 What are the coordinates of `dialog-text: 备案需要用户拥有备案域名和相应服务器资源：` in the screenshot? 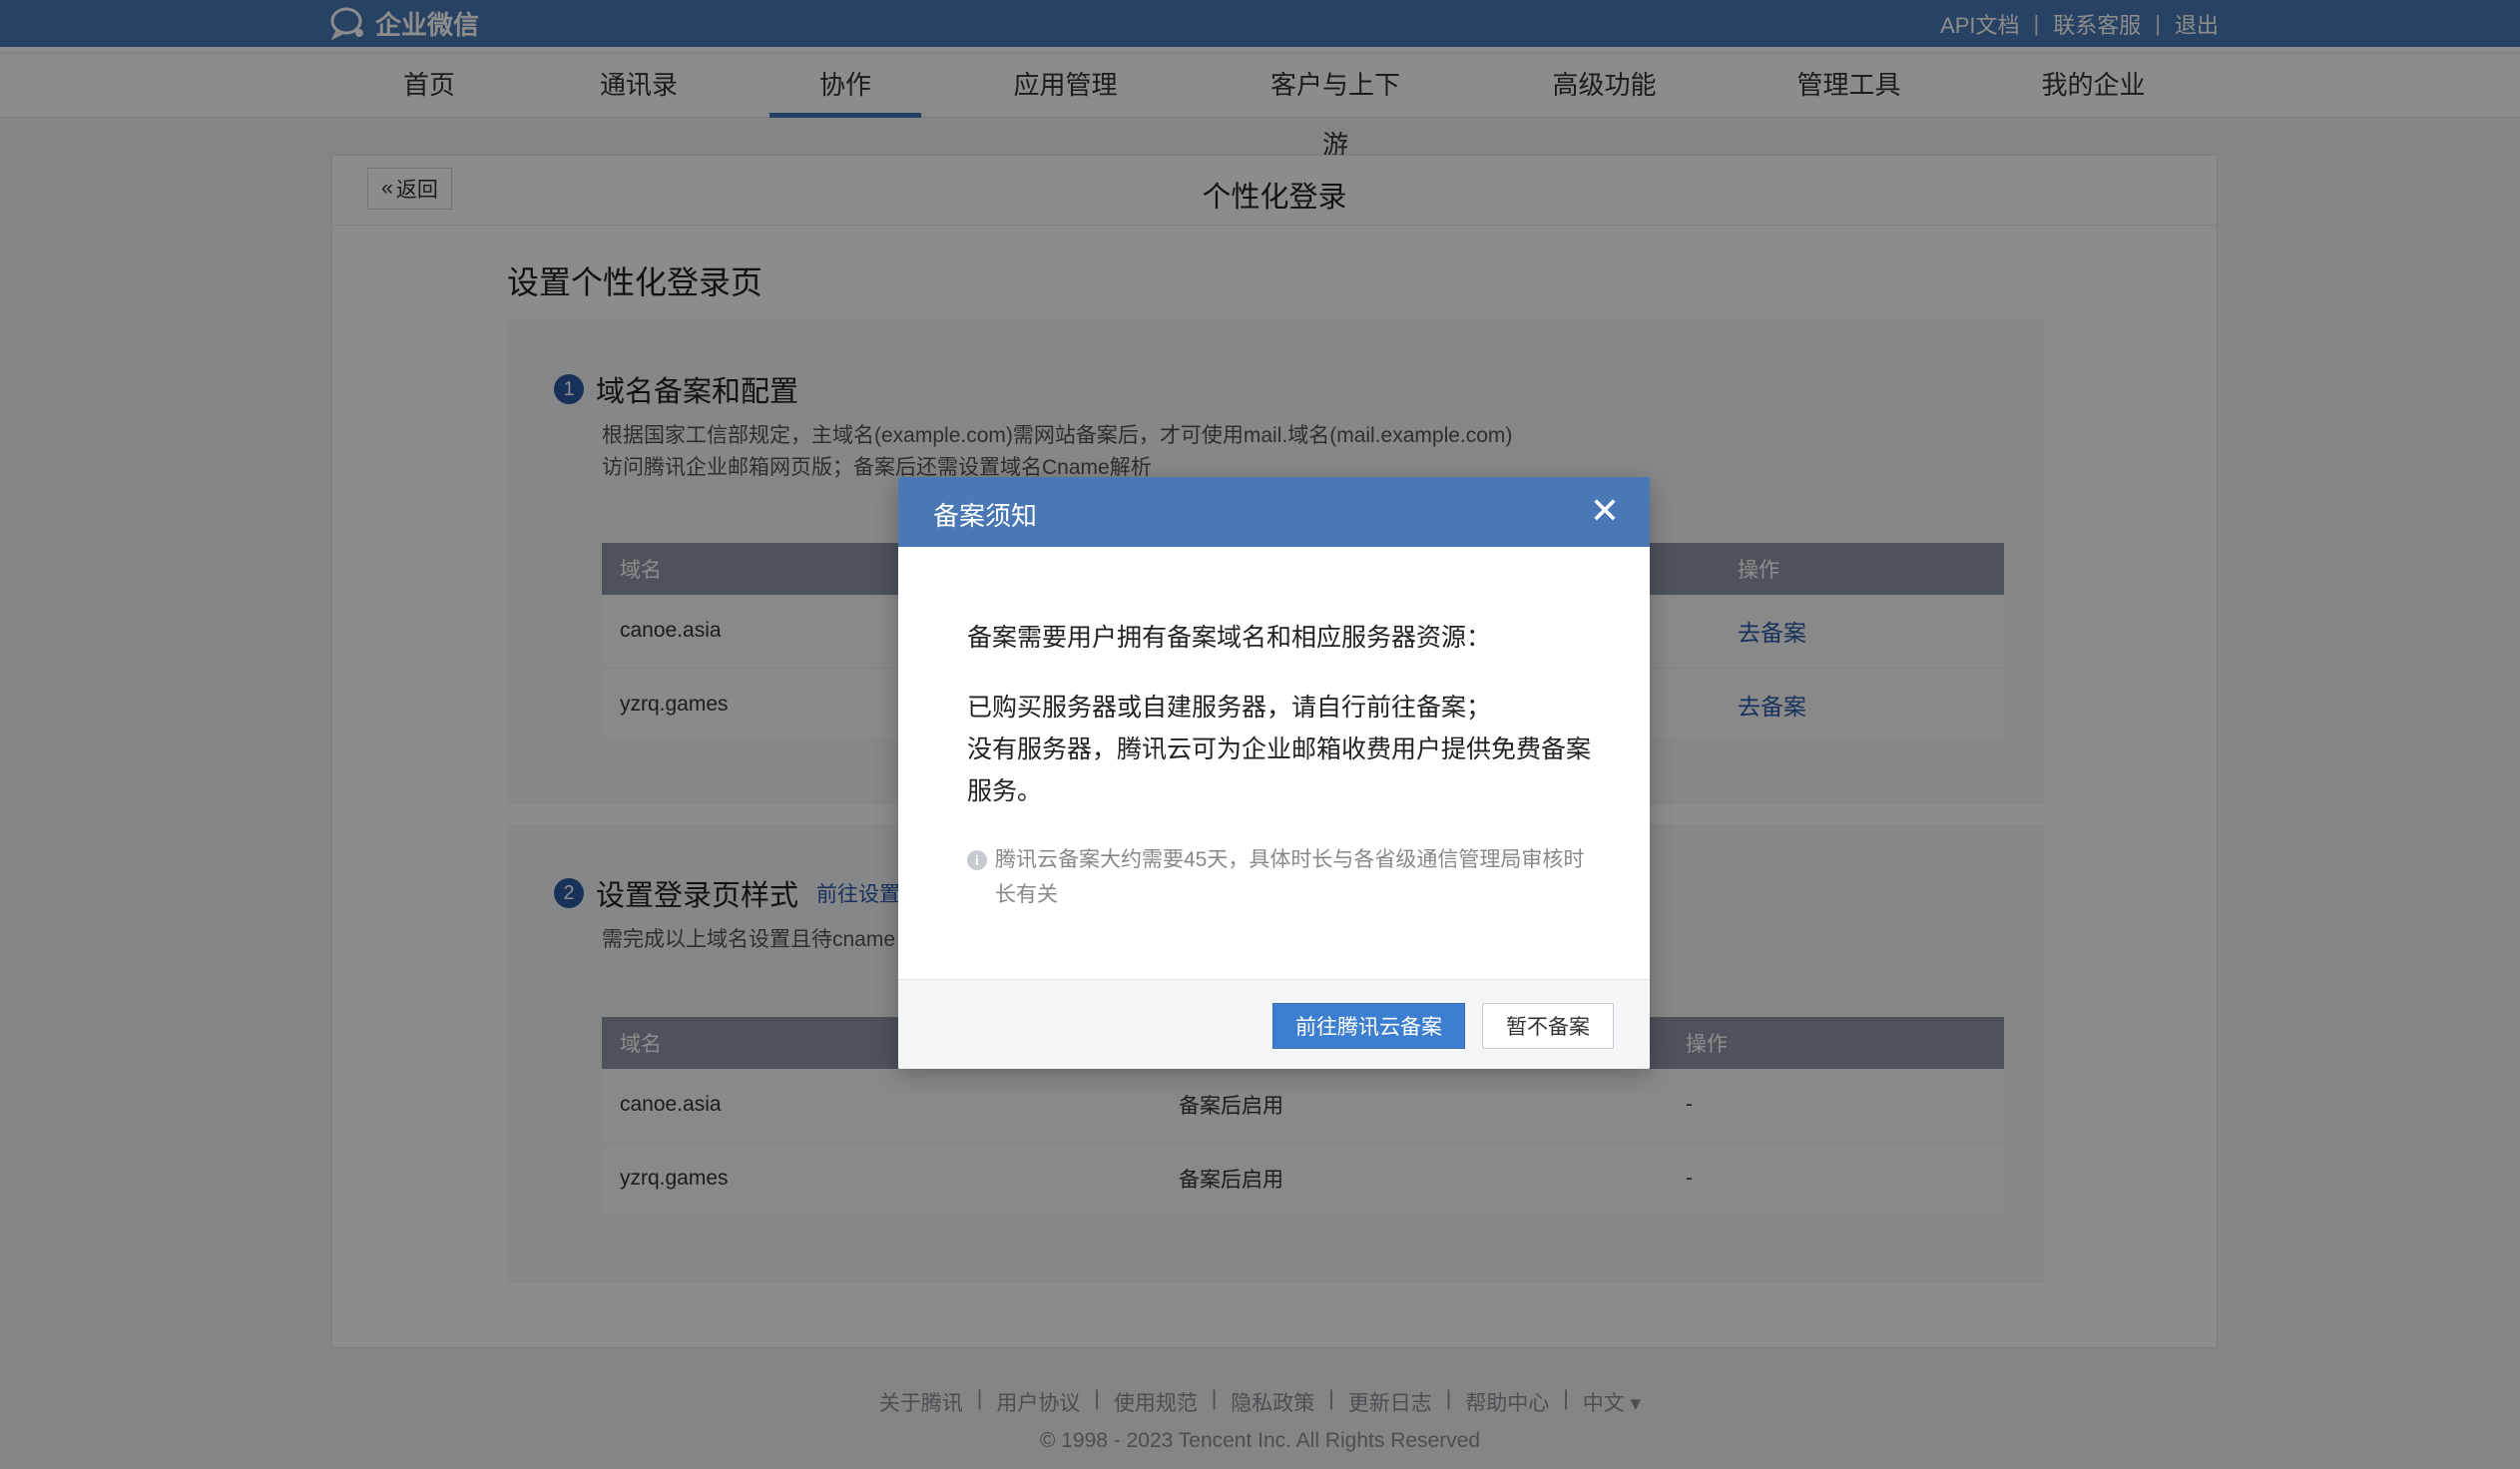 It's located at (1229, 638).